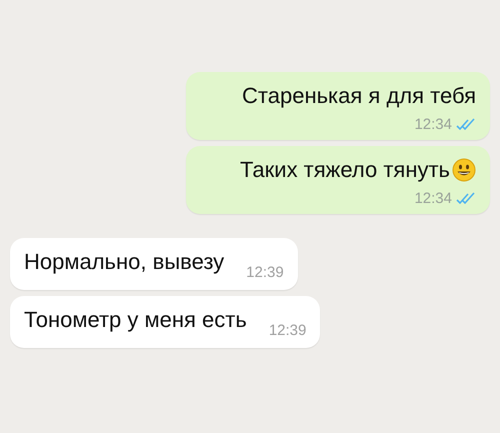 This screenshot has width=500, height=433. What do you see at coordinates (124, 262) in the screenshot?
I see `message-text: Нормально, вывезу` at bounding box center [124, 262].